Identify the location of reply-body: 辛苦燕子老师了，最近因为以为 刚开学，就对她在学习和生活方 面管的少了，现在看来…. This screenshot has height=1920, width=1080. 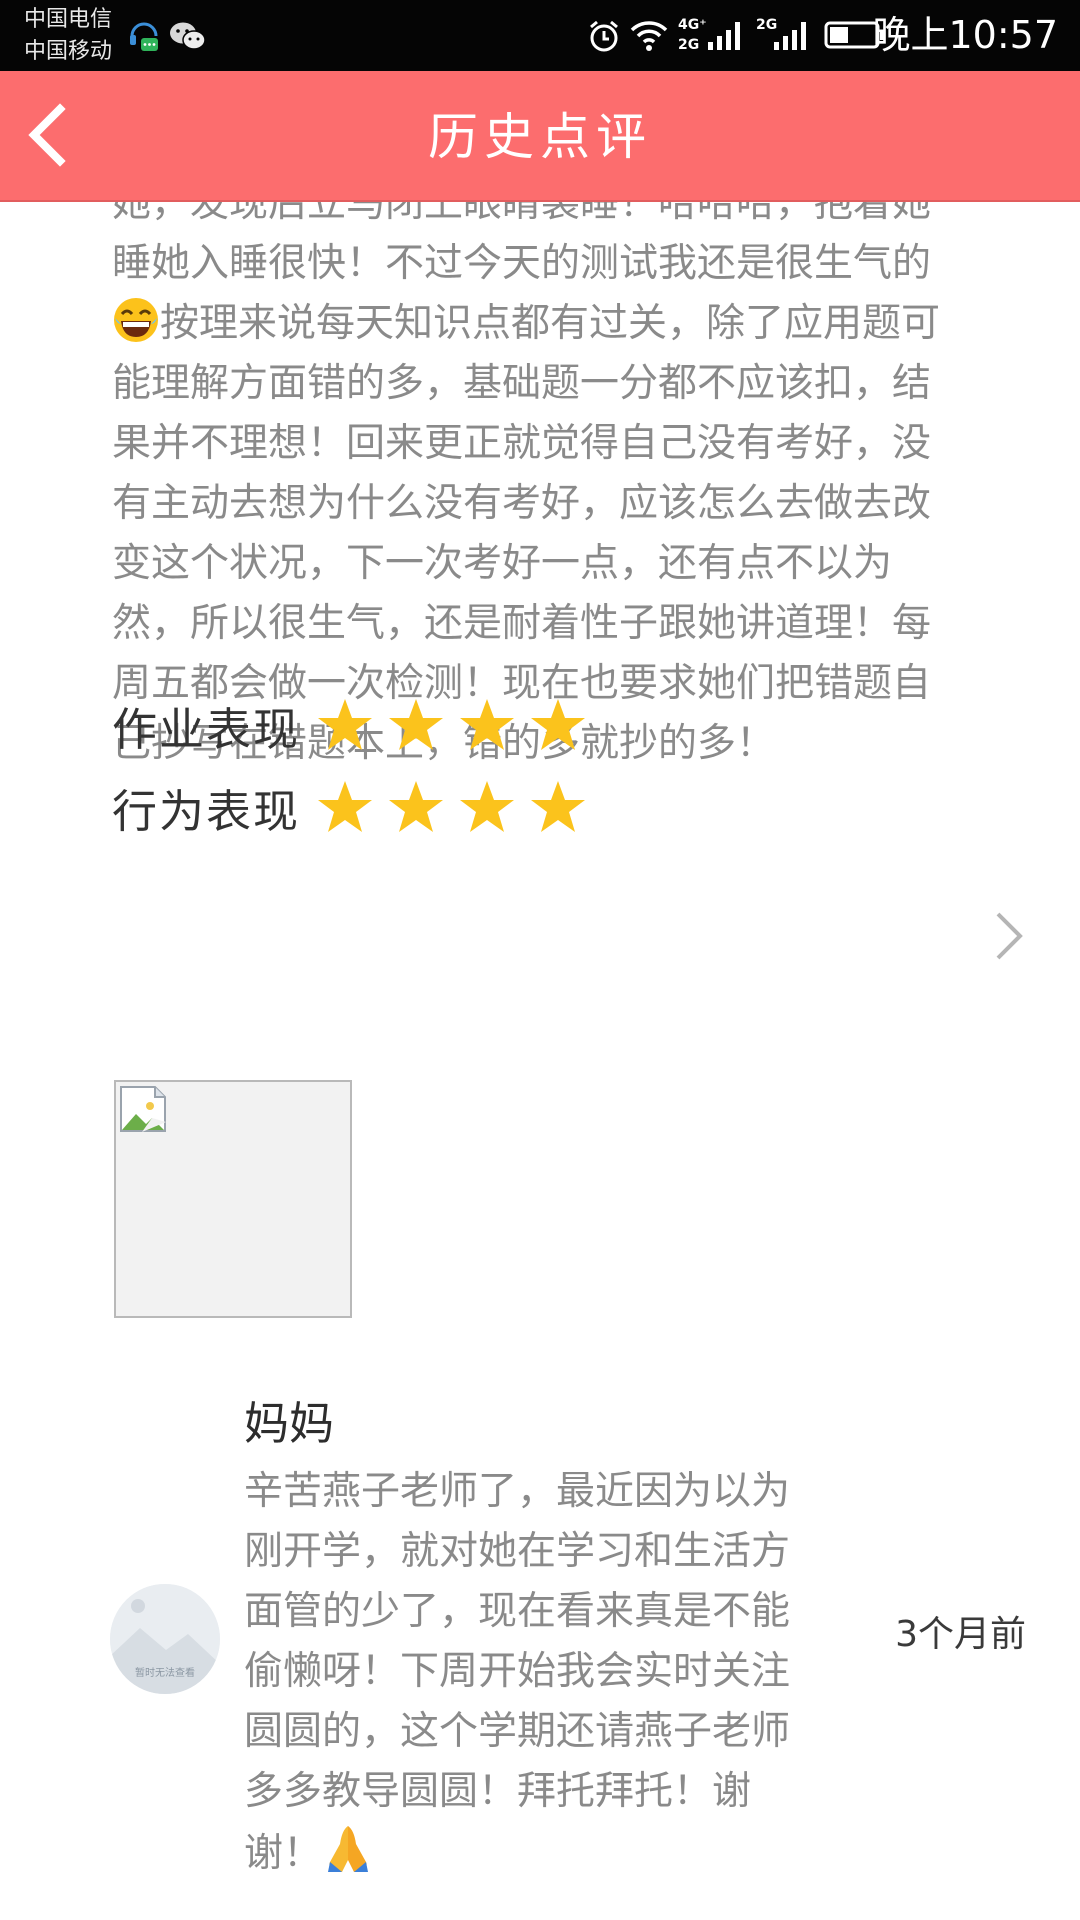
(517, 1672).